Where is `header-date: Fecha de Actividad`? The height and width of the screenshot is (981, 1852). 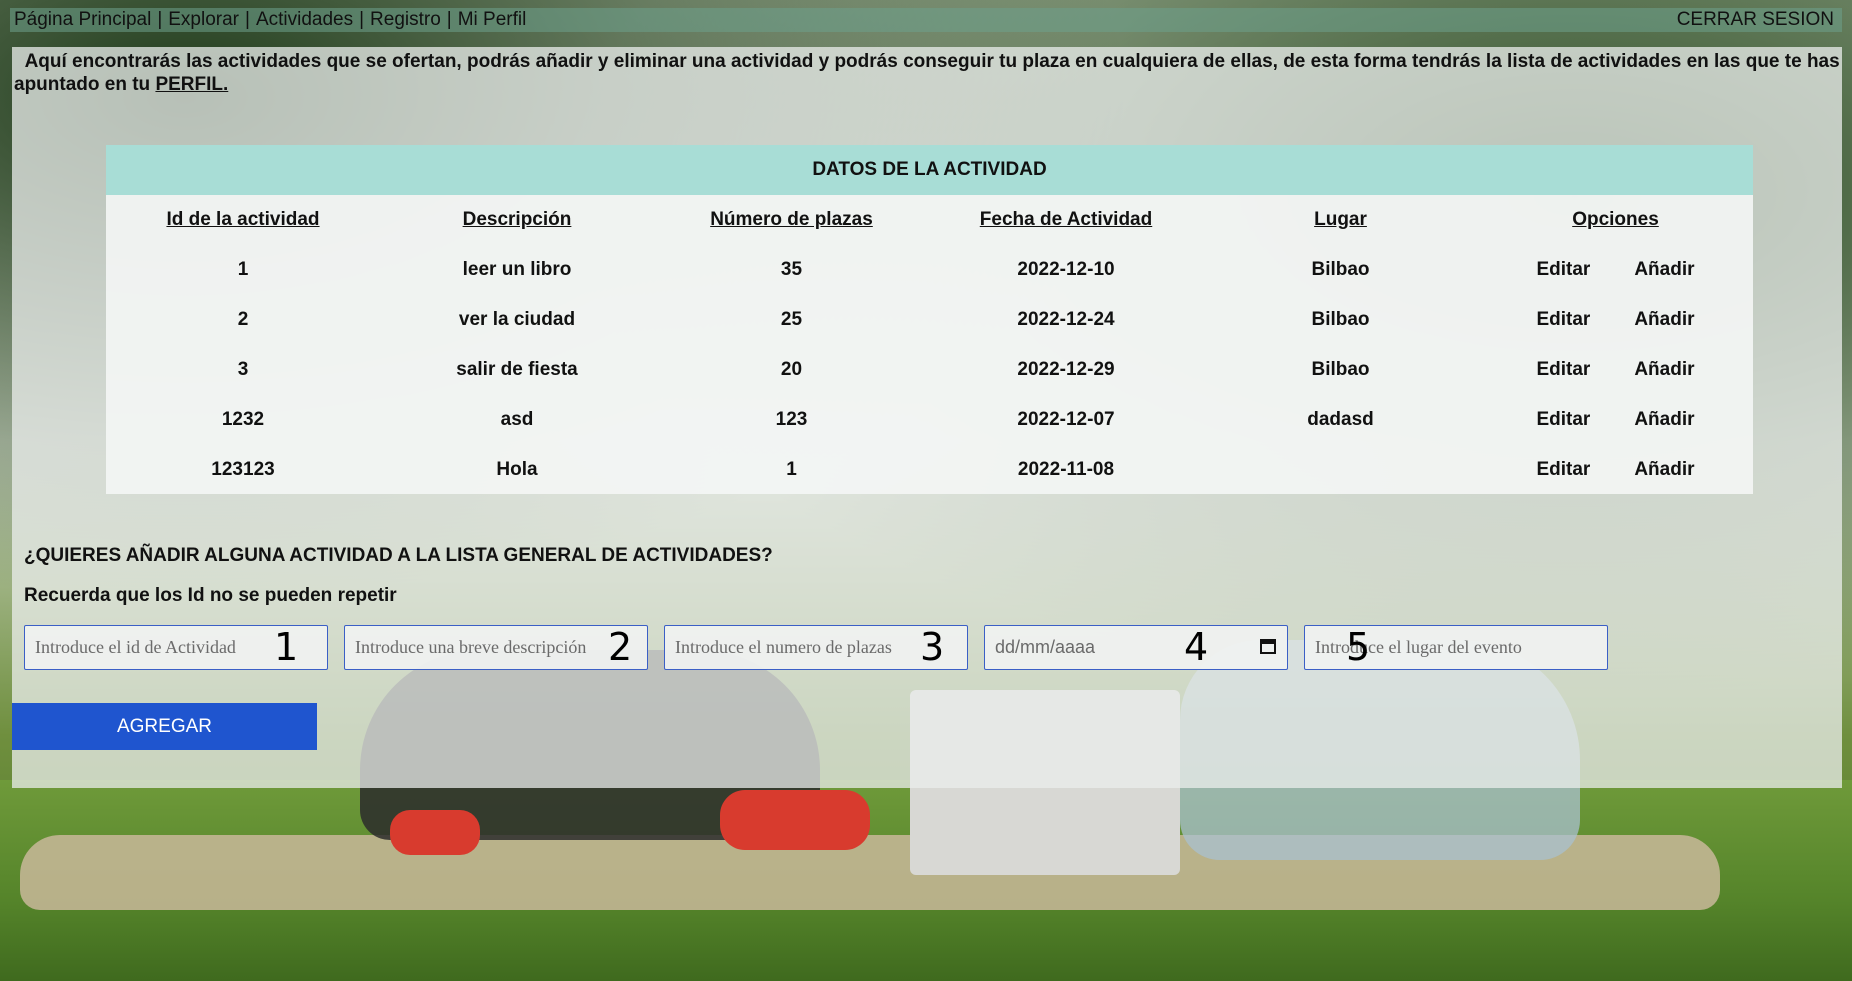
header-date: Fecha de Actividad is located at coordinates (1066, 219).